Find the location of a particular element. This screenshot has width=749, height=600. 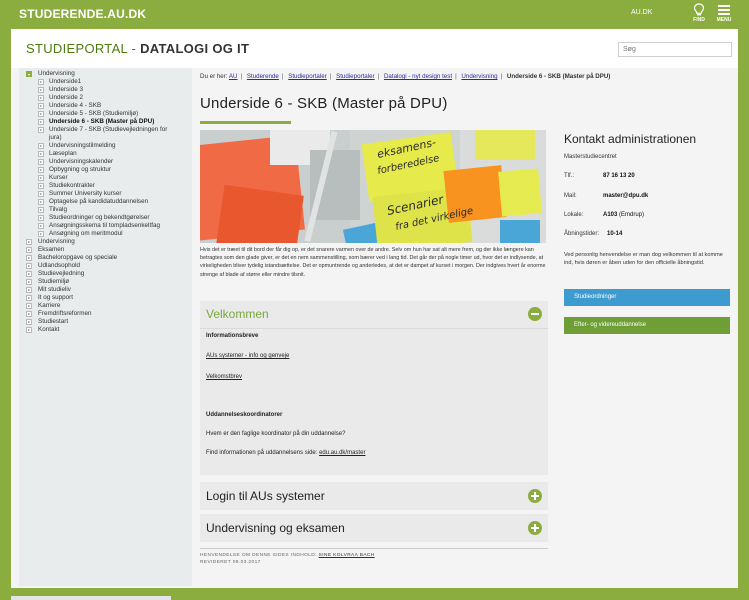

sidebar-item: Ansøgning om meritmodul is located at coordinates (105, 234).